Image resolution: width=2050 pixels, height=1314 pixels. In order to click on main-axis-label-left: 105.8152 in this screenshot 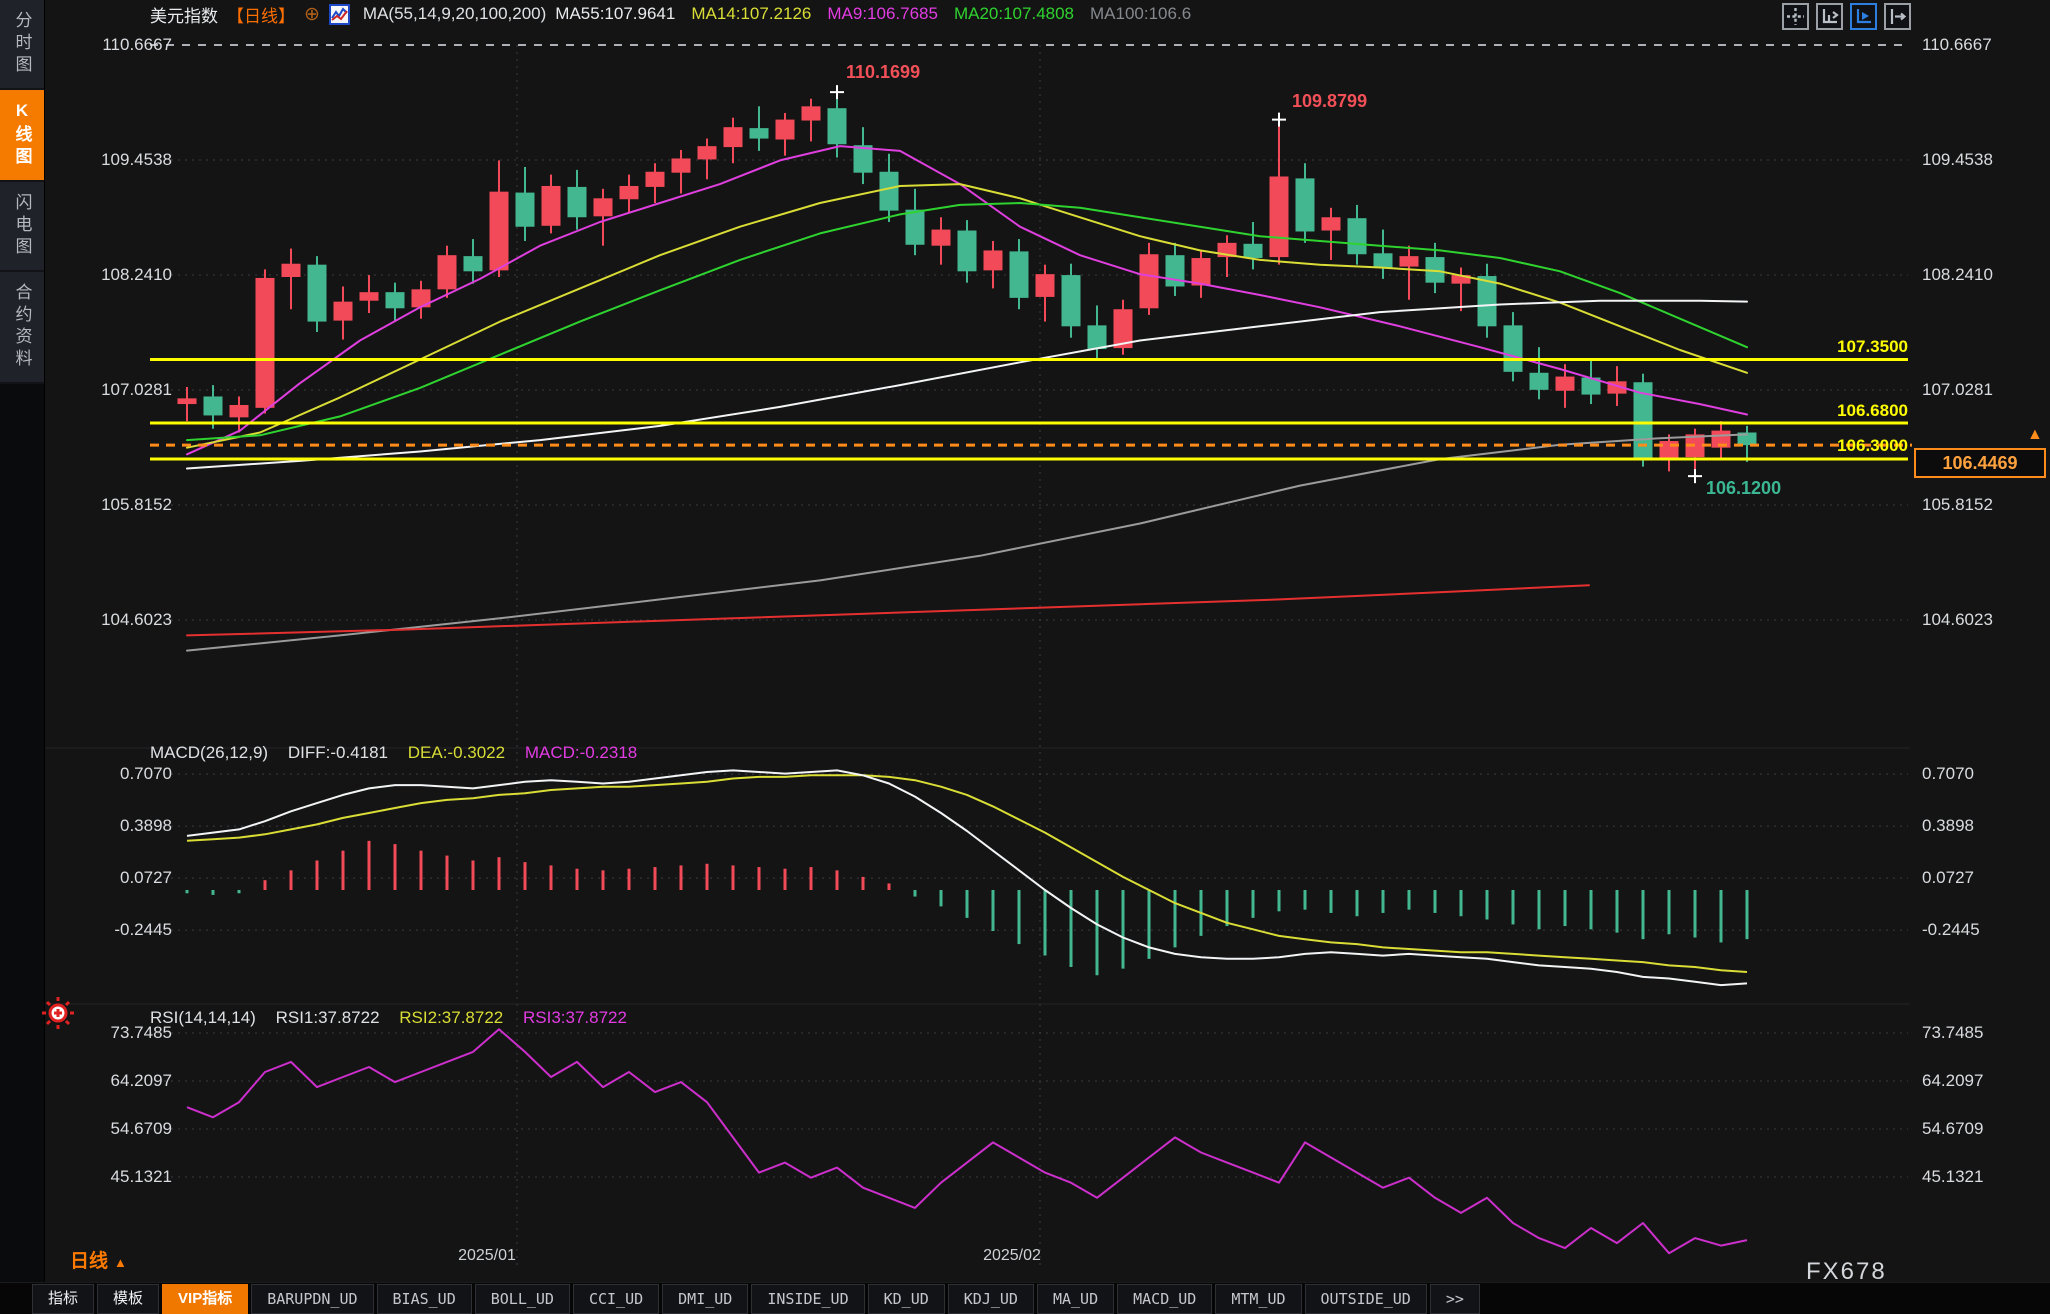, I will do `click(136, 505)`.